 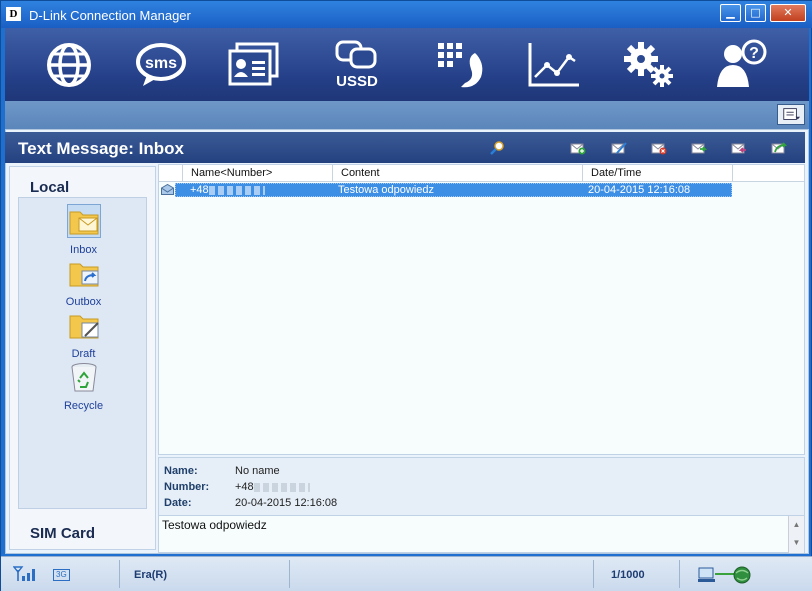 I want to click on dialpad-phone-icon, so click(x=460, y=65).